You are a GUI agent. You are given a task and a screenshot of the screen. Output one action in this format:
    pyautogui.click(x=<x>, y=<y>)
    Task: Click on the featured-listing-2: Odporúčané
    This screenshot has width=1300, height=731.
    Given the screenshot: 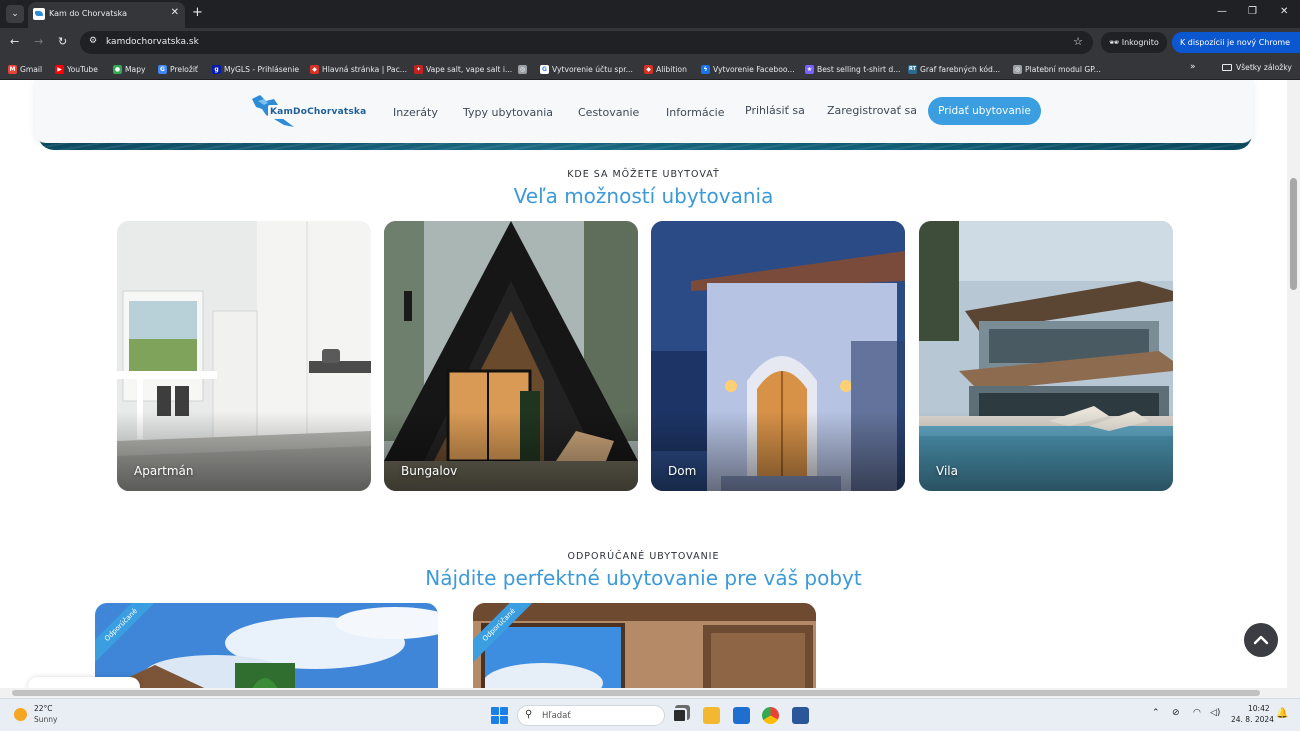 What is the action you would take?
    pyautogui.click(x=644, y=645)
    